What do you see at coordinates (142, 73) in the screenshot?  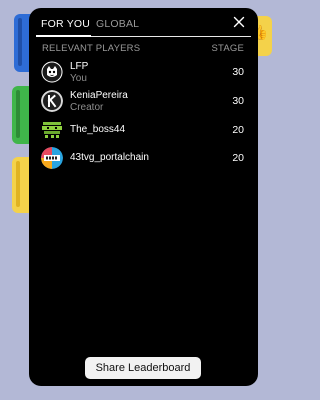 I see `player-row: LFP You 30` at bounding box center [142, 73].